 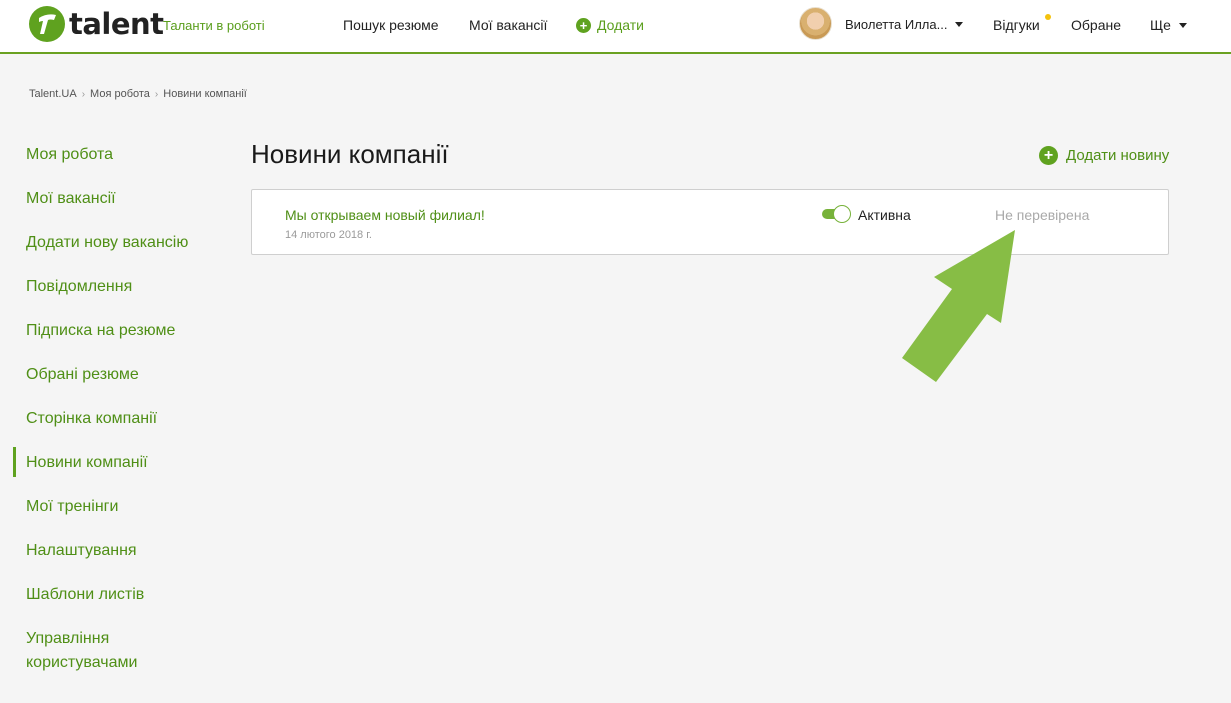 I want to click on sidebar-item-company-news: Новини компанії, so click(x=87, y=463).